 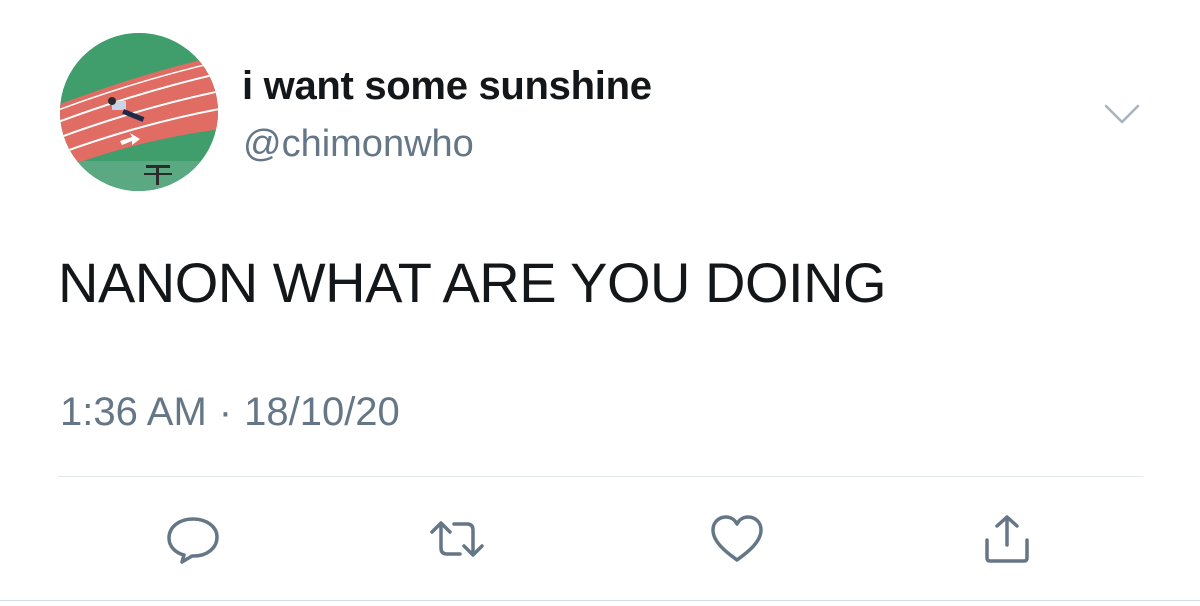 I want to click on retweet-icon, so click(x=457, y=539).